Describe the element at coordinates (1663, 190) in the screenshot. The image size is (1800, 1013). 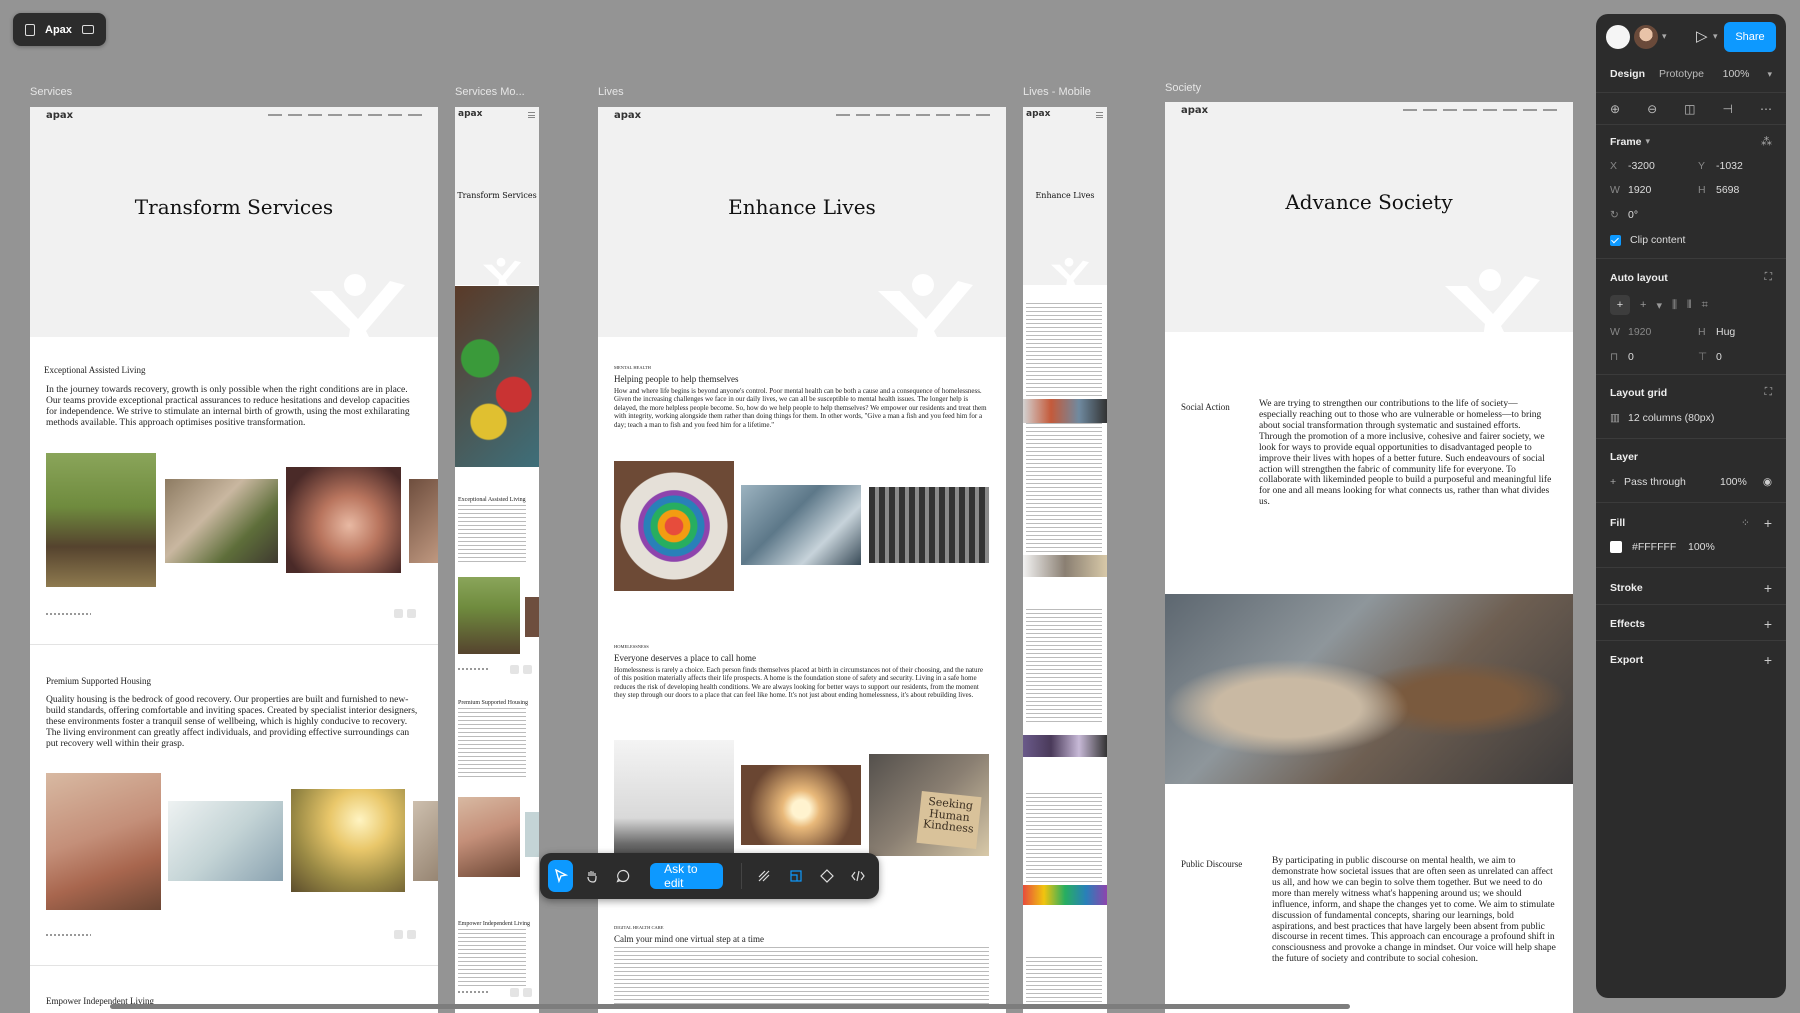
I see `width-input: 1920` at that location.